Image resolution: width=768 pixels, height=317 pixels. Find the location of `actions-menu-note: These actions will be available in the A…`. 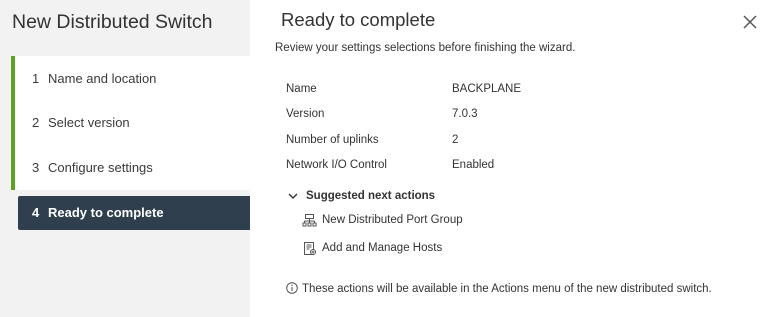

actions-menu-note: These actions will be available in the A… is located at coordinates (511, 289).